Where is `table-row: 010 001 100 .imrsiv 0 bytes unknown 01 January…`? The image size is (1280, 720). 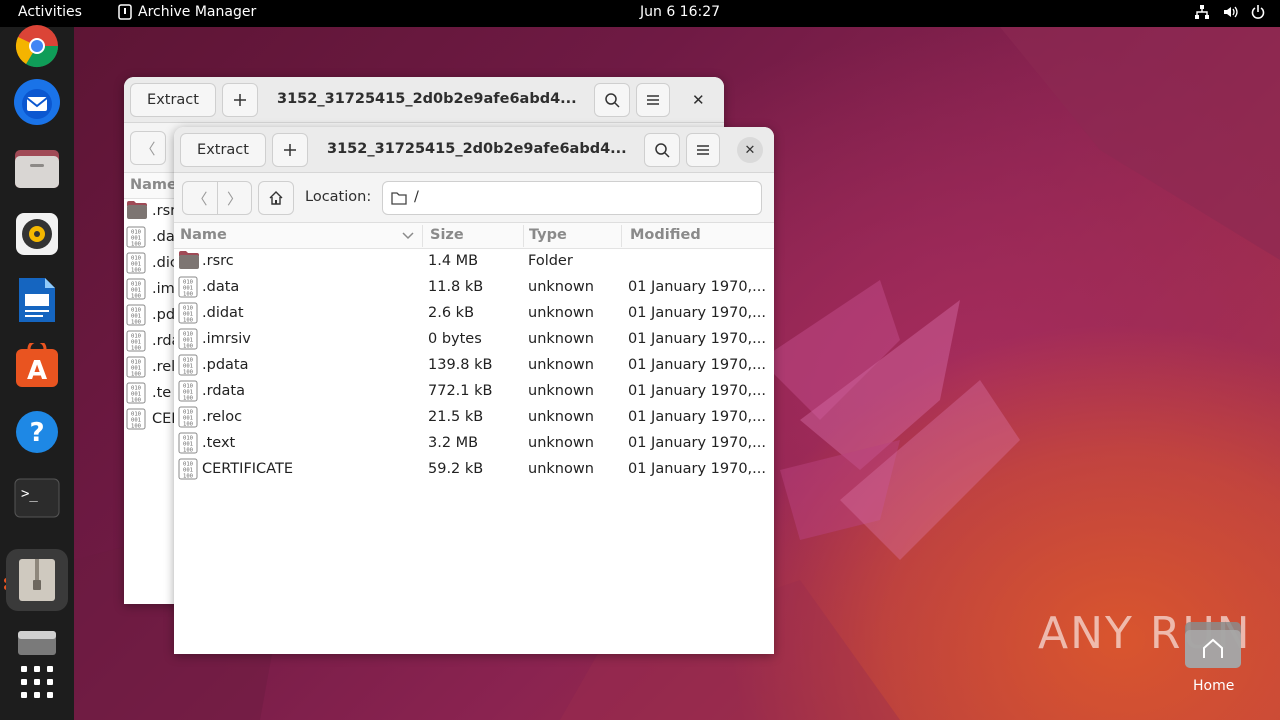
table-row: 010 001 100 .imrsiv 0 bytes unknown 01 January… is located at coordinates (474, 340).